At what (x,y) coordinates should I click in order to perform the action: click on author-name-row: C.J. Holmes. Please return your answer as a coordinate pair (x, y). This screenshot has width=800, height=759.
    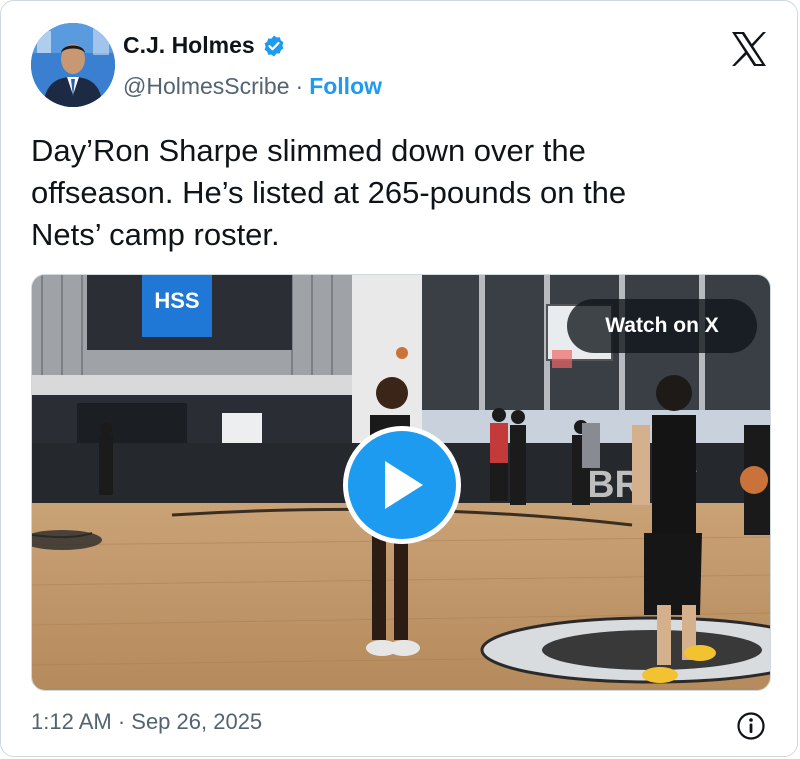
    Looking at the image, I should click on (204, 45).